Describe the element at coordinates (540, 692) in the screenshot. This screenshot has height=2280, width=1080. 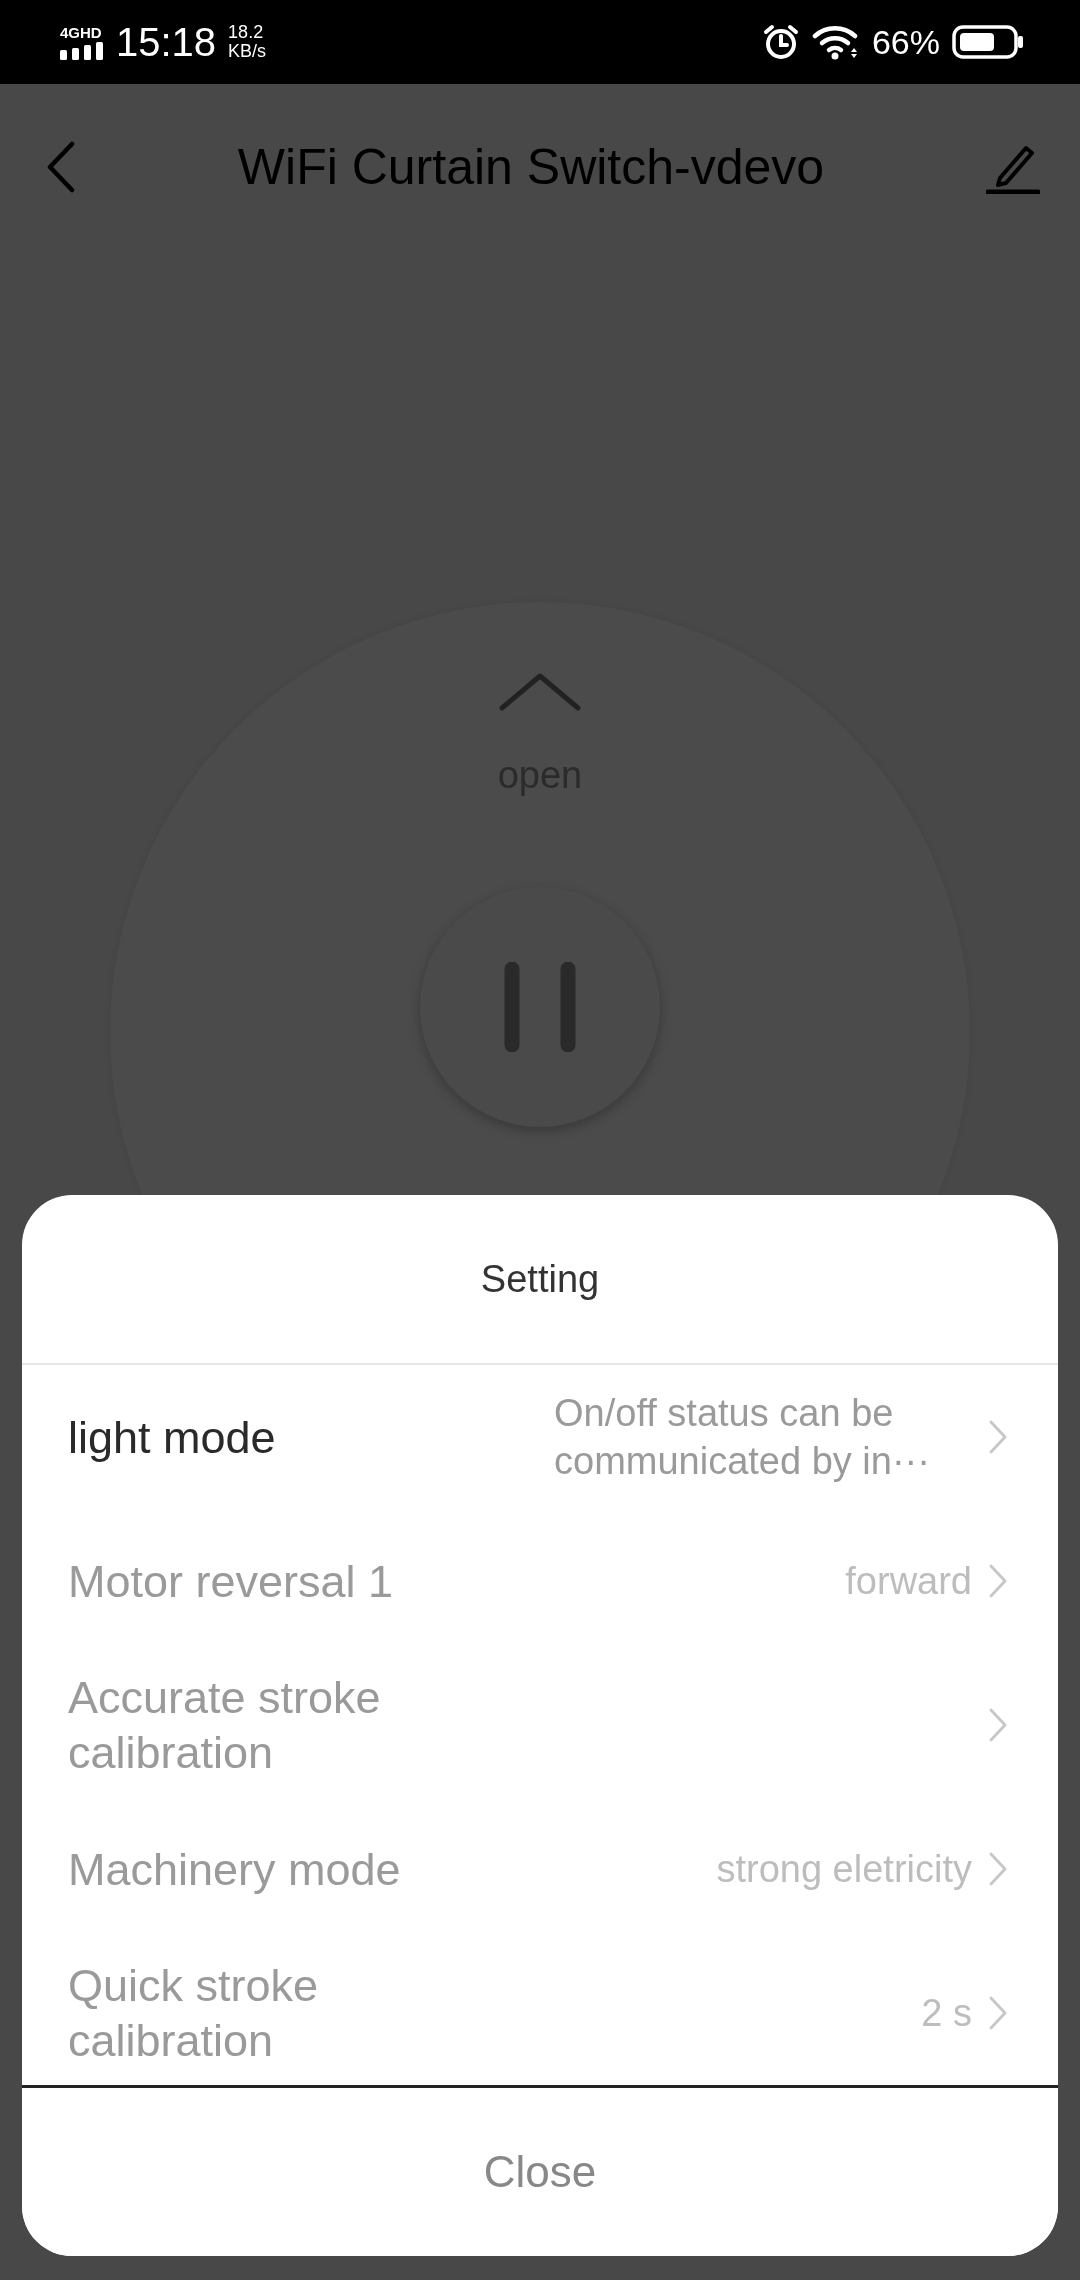
I see `open-chevron-icon` at that location.